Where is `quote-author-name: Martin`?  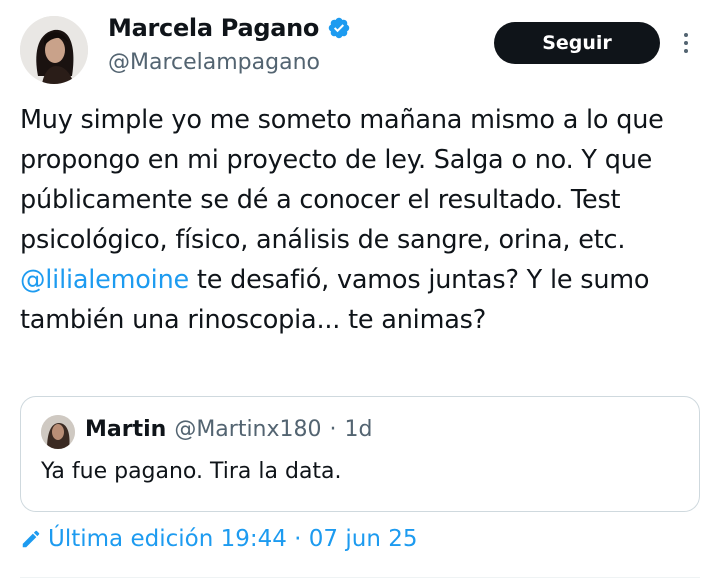 quote-author-name: Martin is located at coordinates (125, 429).